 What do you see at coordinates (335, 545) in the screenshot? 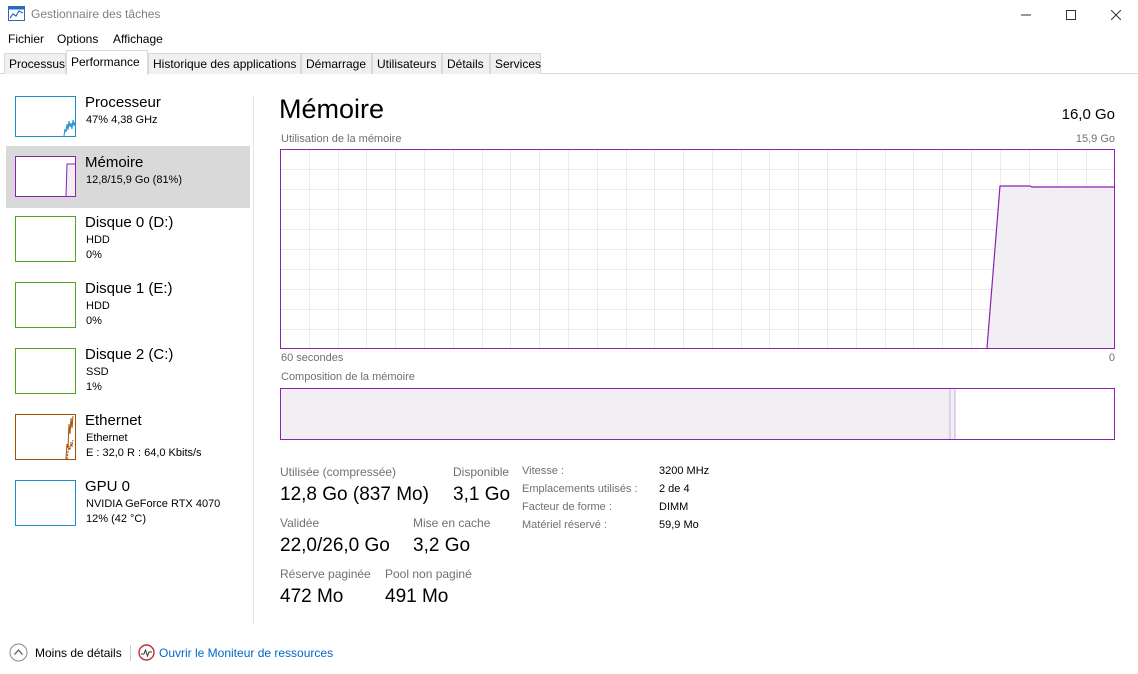
I see `committed-value: 22,0/26,0 Go` at bounding box center [335, 545].